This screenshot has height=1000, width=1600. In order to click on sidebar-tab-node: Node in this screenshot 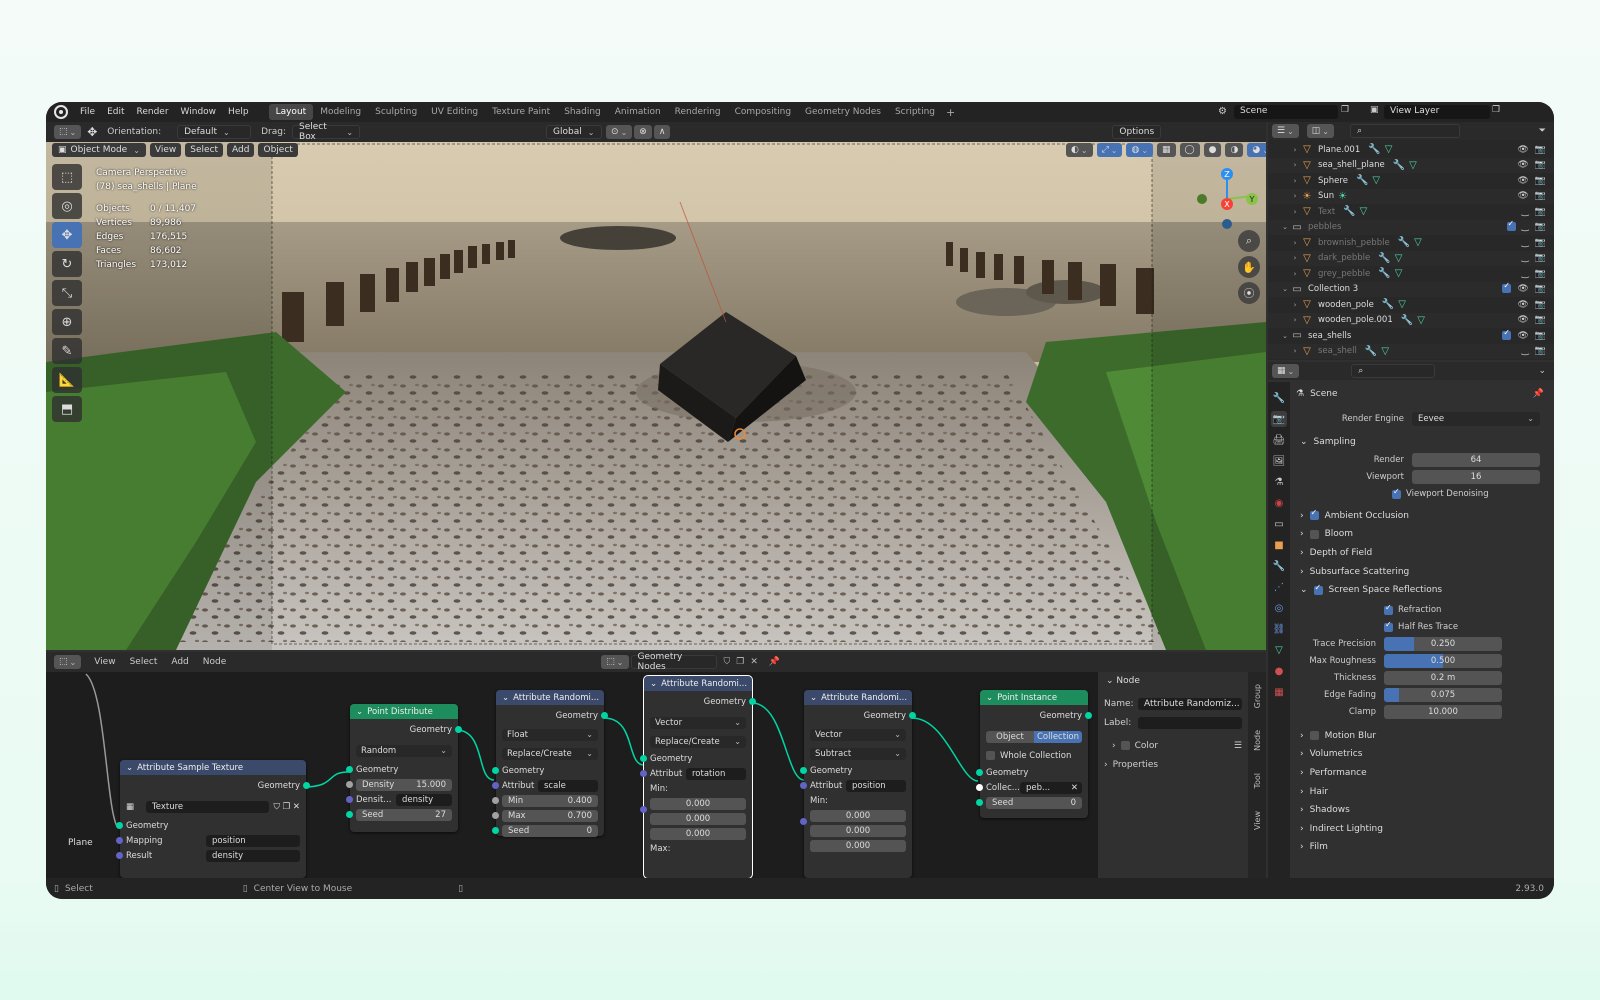, I will do `click(1257, 740)`.